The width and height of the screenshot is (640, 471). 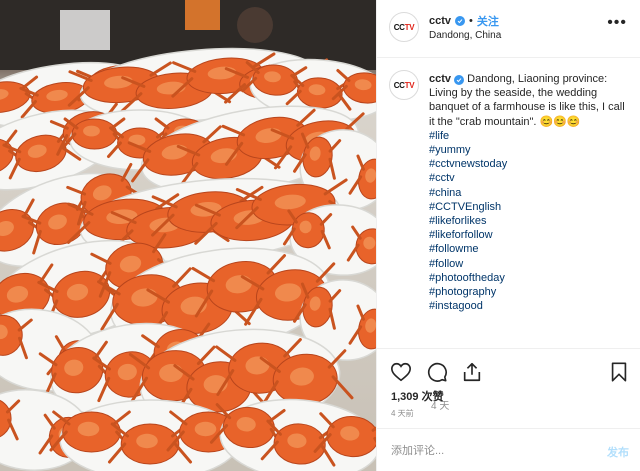 I want to click on hashtag-link: #photooftheday, so click(x=529, y=278).